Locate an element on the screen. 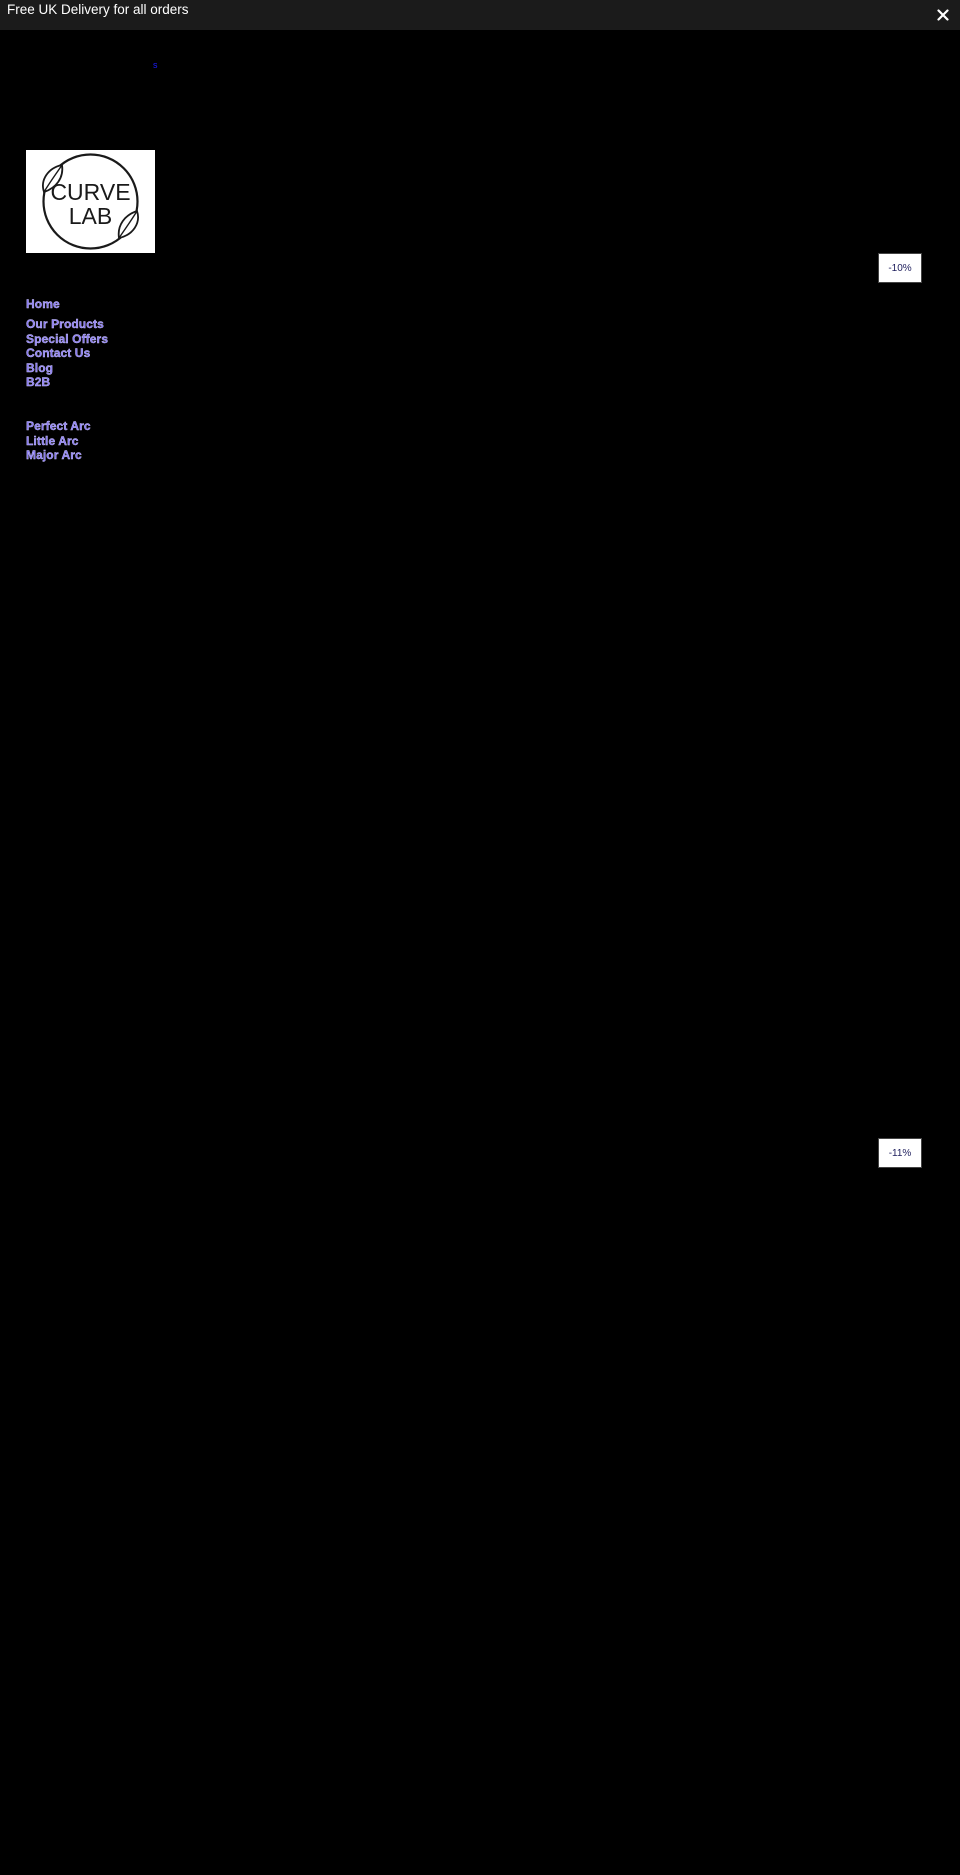  nav-item-blog: Blog is located at coordinates (67, 367).